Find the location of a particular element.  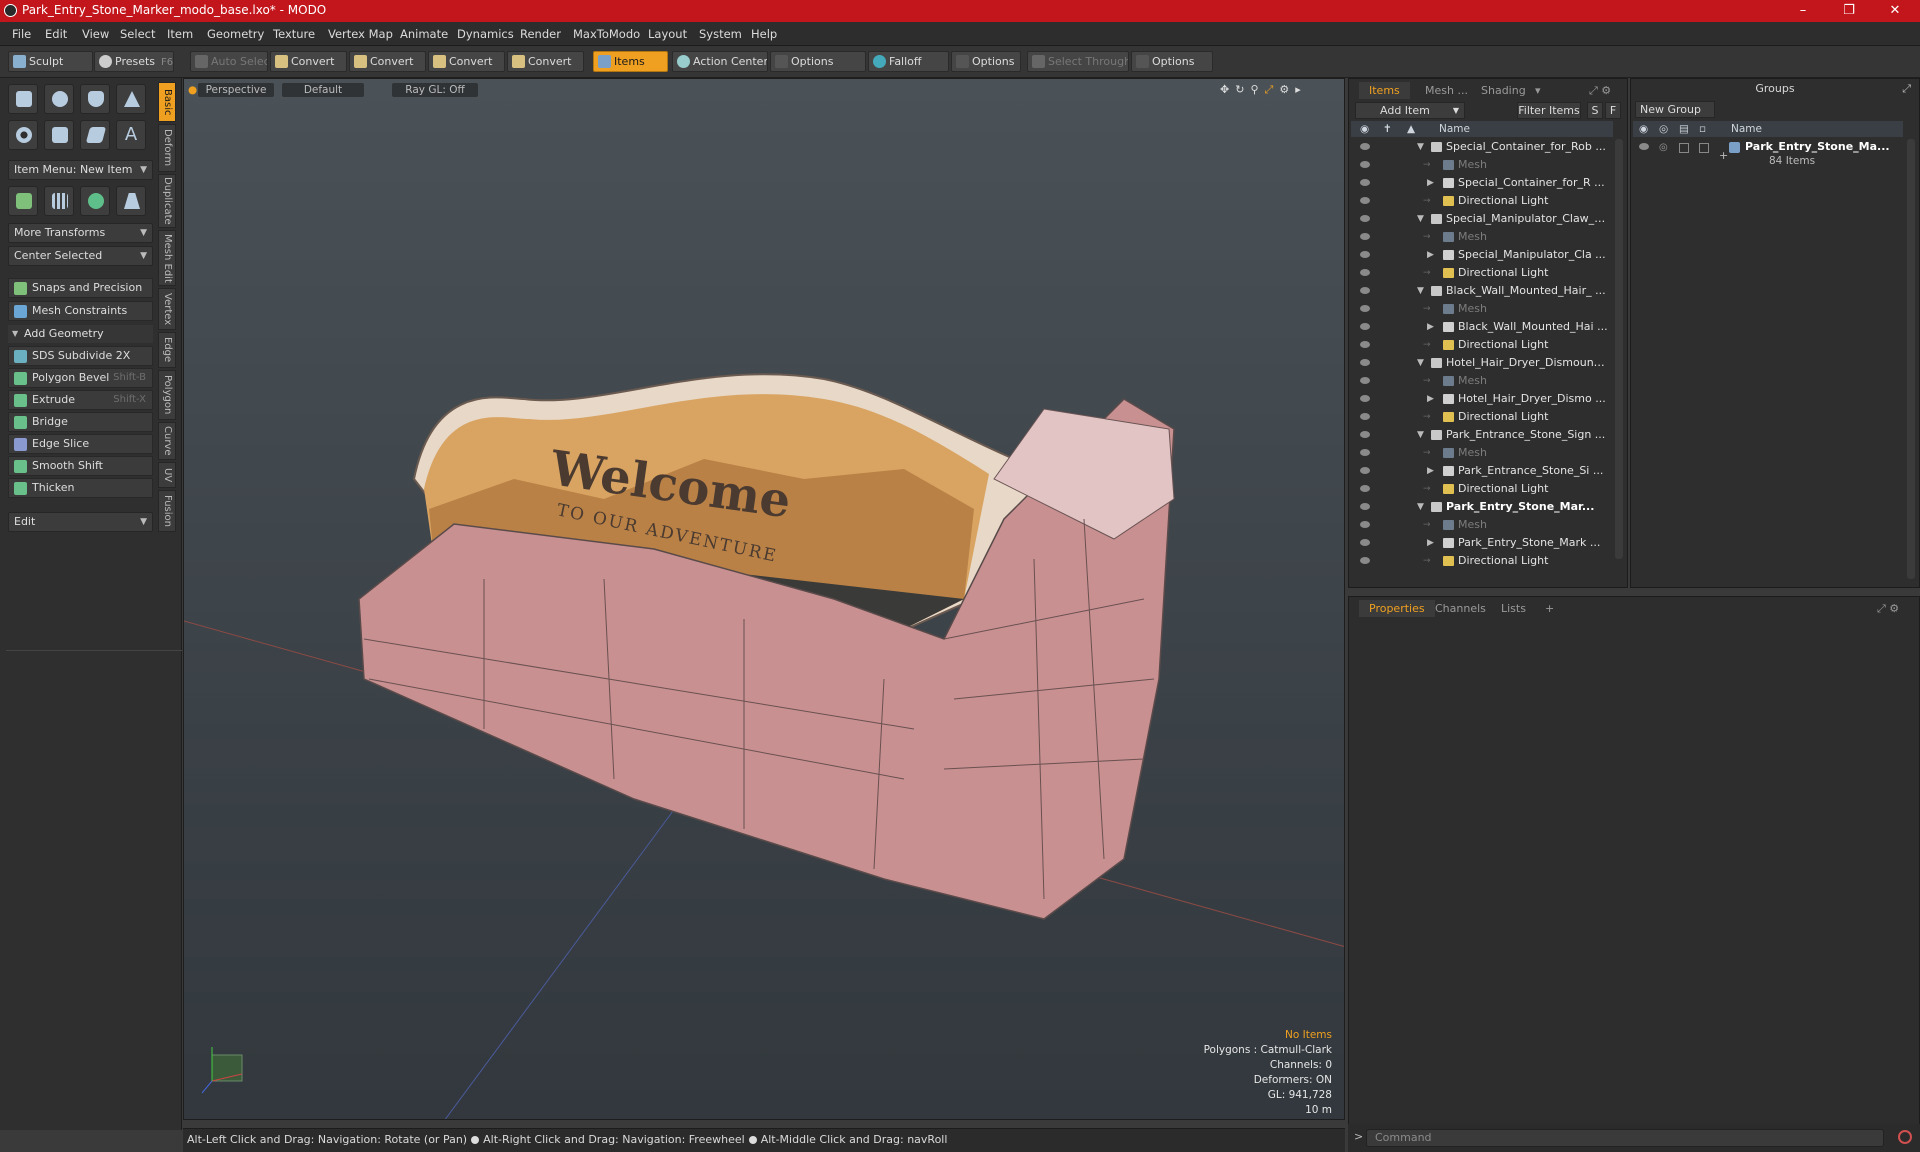

edit-dropdown: Edit ▼ is located at coordinates (80, 522).